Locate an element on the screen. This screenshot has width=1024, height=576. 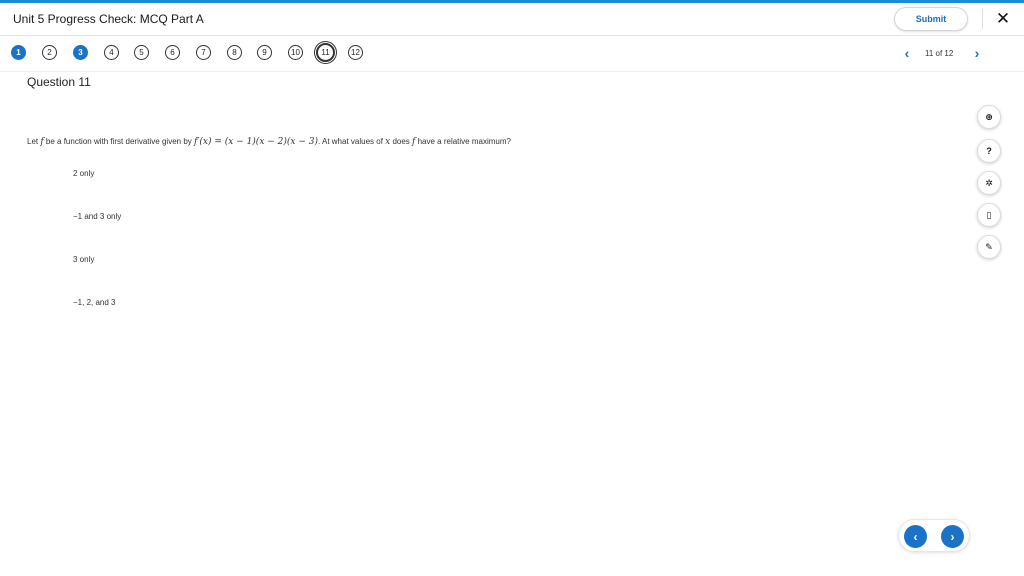
submit-button: Submit is located at coordinates (931, 19).